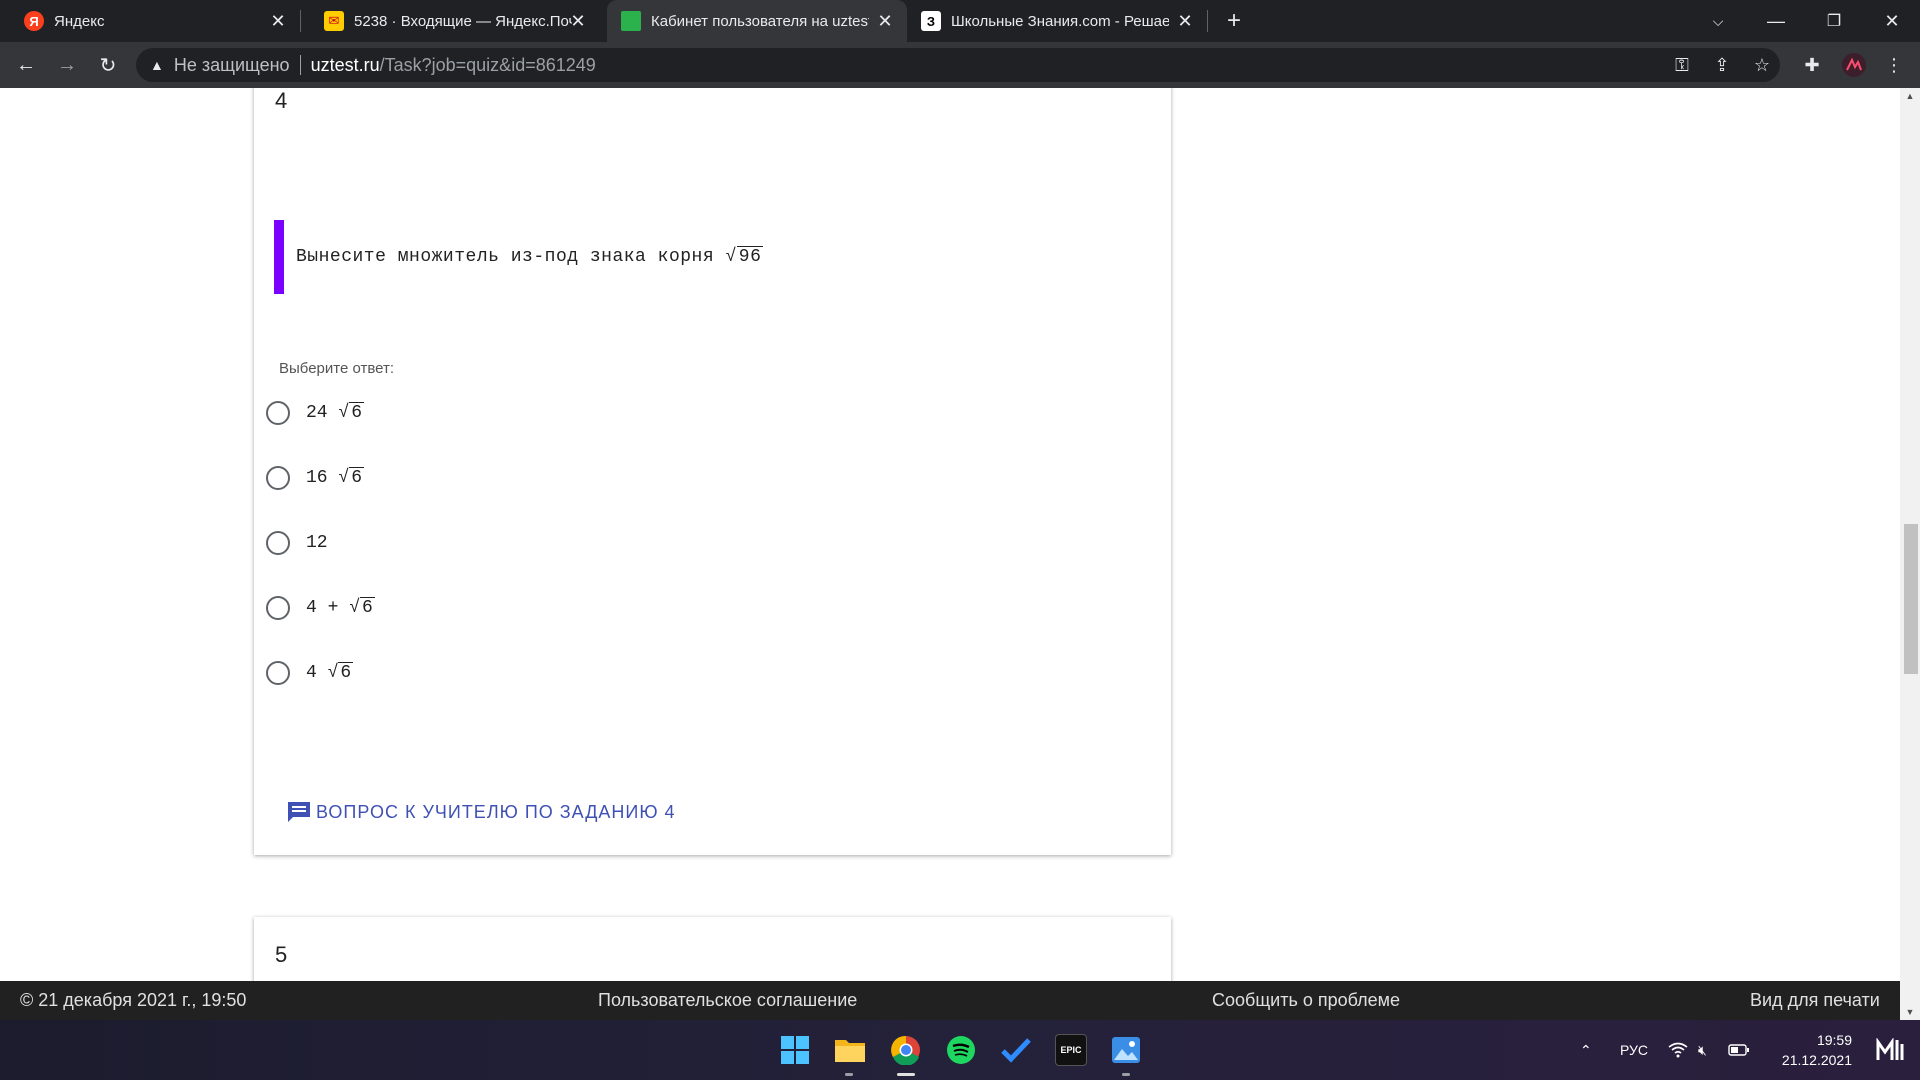 The image size is (1920, 1080). What do you see at coordinates (322, 413) in the screenshot?
I see `option-coefficient: 24` at bounding box center [322, 413].